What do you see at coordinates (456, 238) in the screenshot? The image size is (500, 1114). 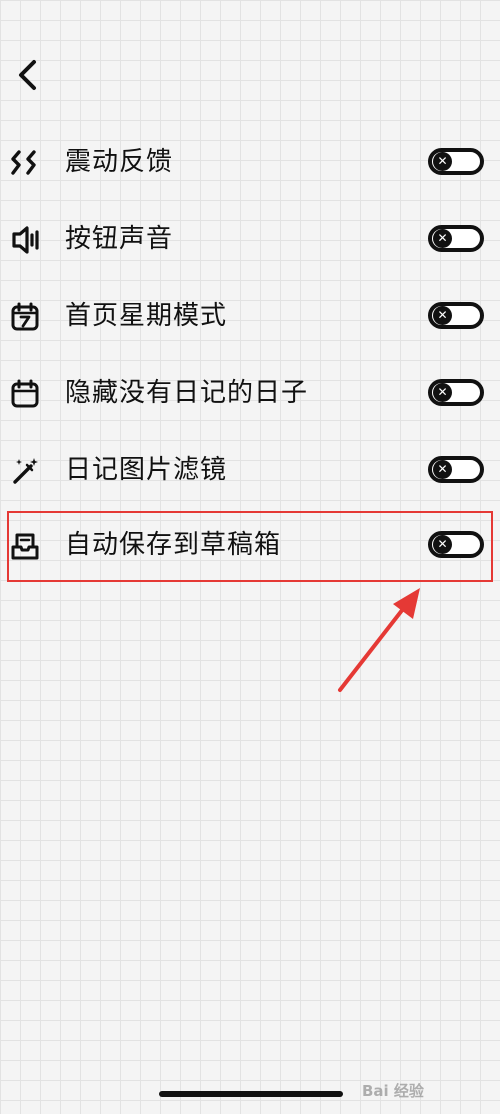 I see `button-sound-toggle: ✕` at bounding box center [456, 238].